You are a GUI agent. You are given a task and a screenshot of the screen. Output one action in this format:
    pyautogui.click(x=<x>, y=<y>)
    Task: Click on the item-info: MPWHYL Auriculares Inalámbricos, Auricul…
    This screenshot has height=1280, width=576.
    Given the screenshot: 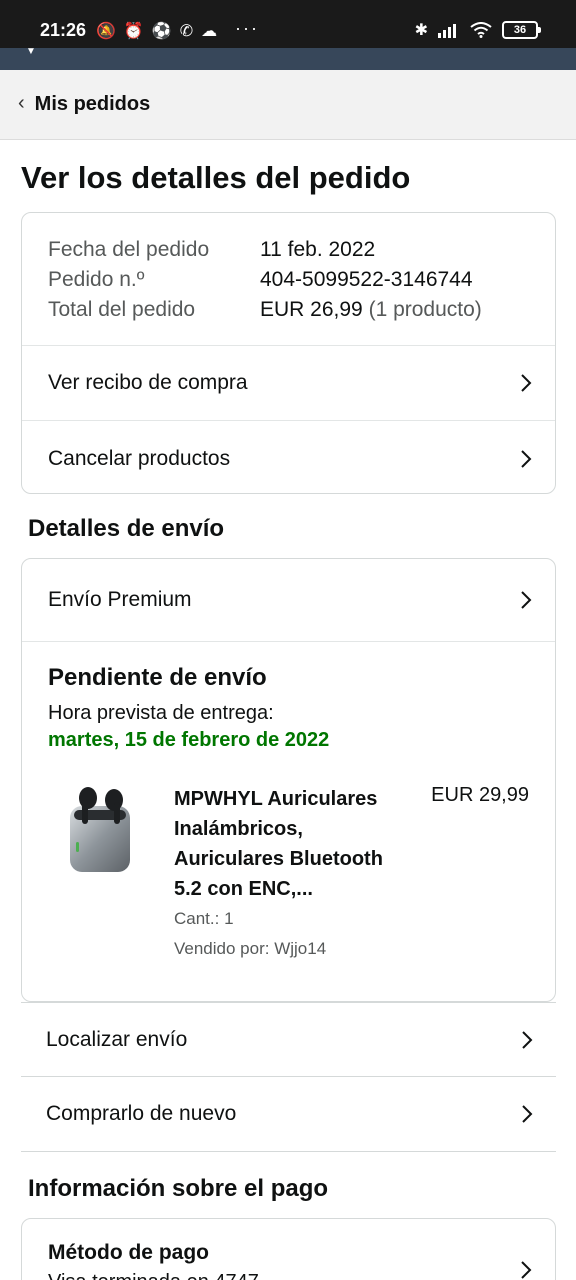 What is the action you would take?
    pyautogui.click(x=299, y=870)
    